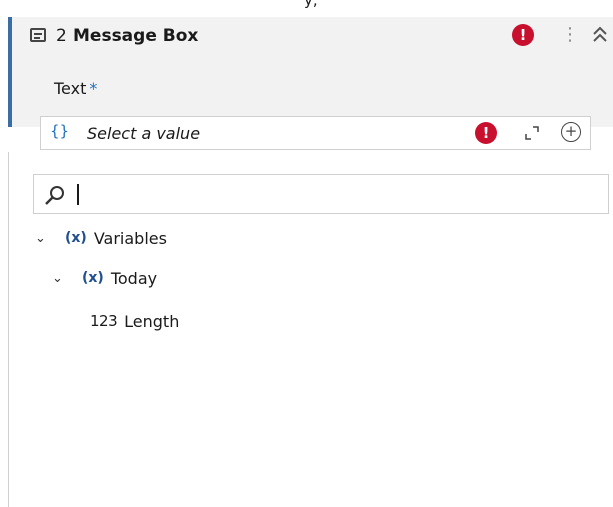 Image resolution: width=613 pixels, height=507 pixels. I want to click on message-box-icon, so click(38, 35).